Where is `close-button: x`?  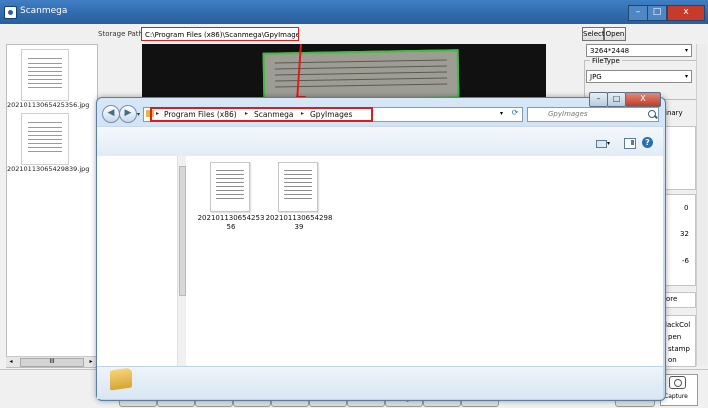 close-button: x is located at coordinates (686, 13).